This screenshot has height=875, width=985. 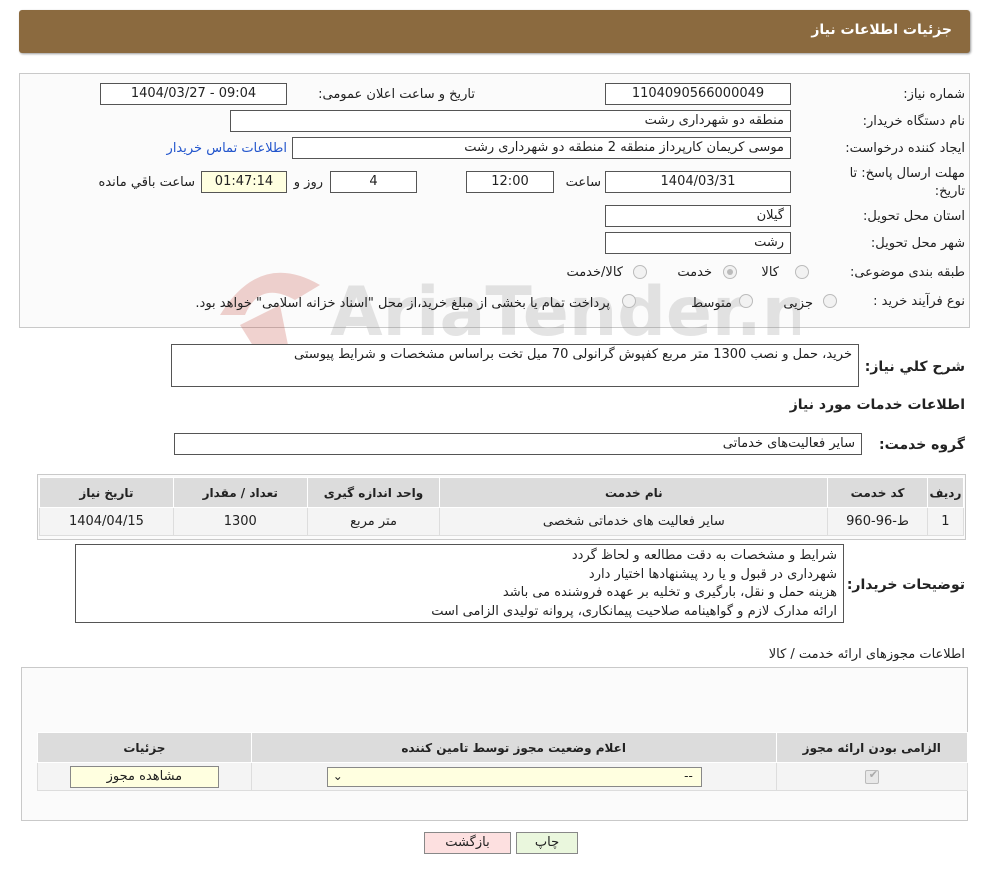 I want to click on col-service-name: نام خدمت, so click(x=634, y=492).